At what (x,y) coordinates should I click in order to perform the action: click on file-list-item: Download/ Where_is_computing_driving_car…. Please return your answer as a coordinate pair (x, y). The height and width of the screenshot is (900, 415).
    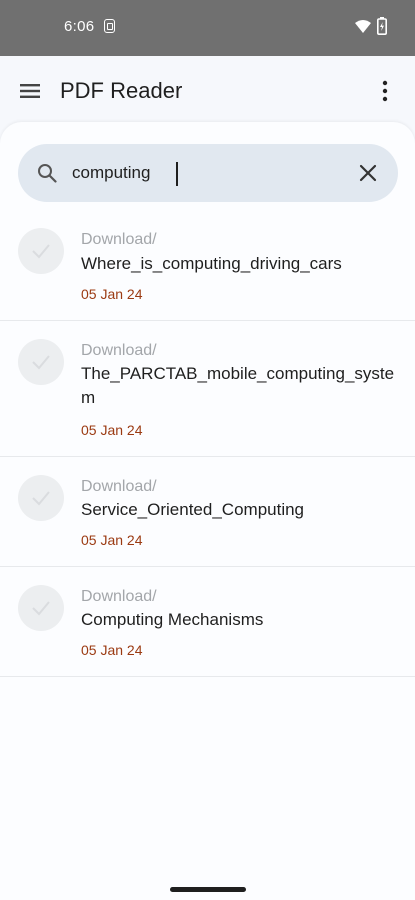
    Looking at the image, I should click on (207, 269).